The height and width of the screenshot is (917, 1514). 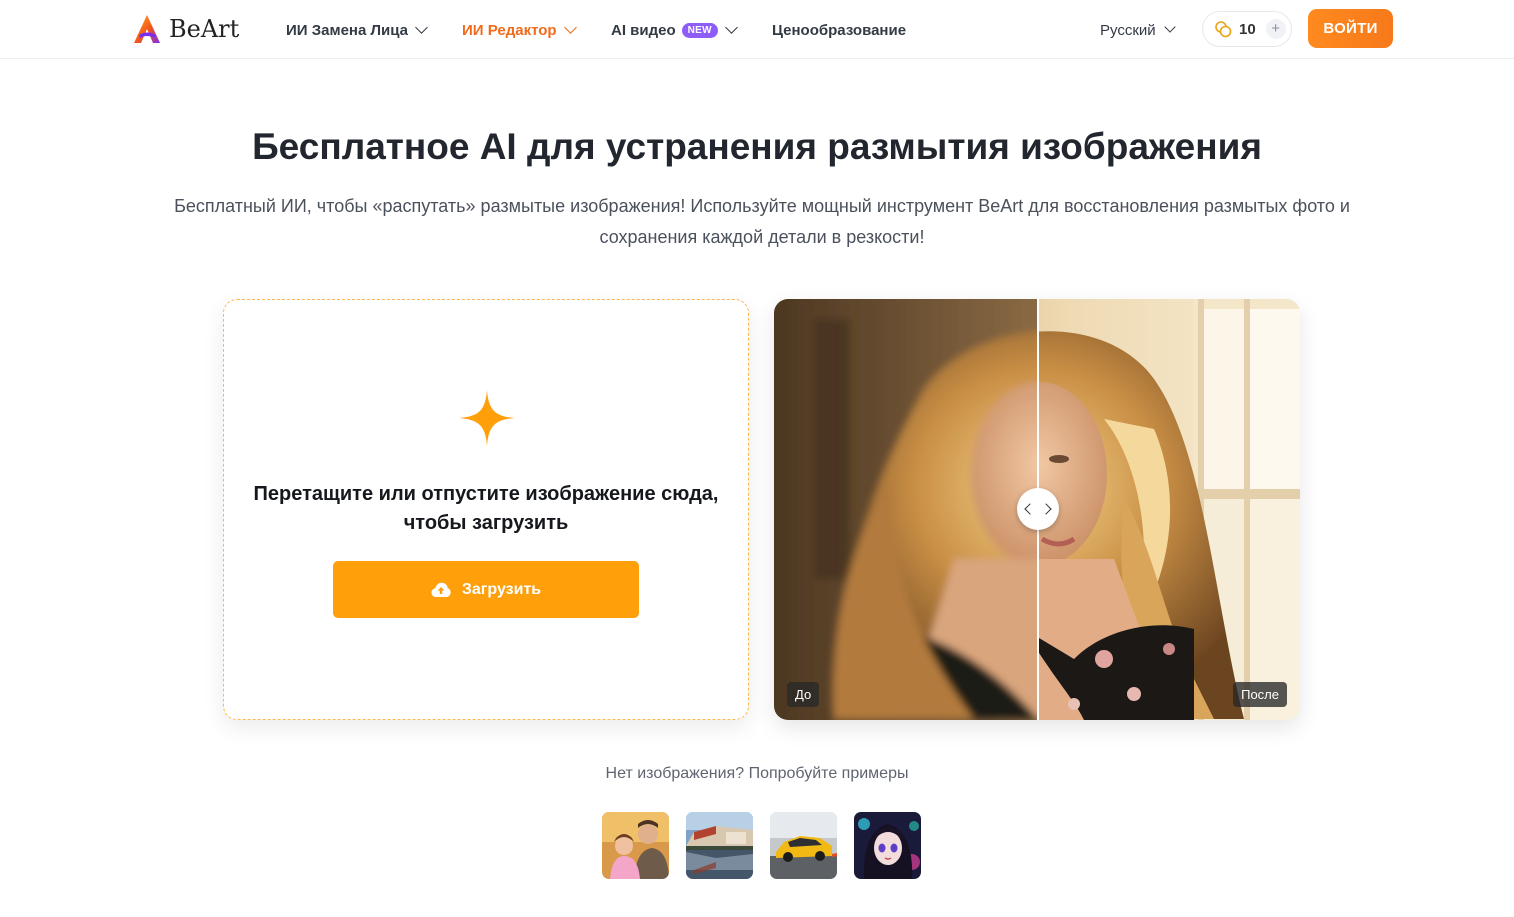 What do you see at coordinates (1223, 29) in the screenshot?
I see `coins-icon` at bounding box center [1223, 29].